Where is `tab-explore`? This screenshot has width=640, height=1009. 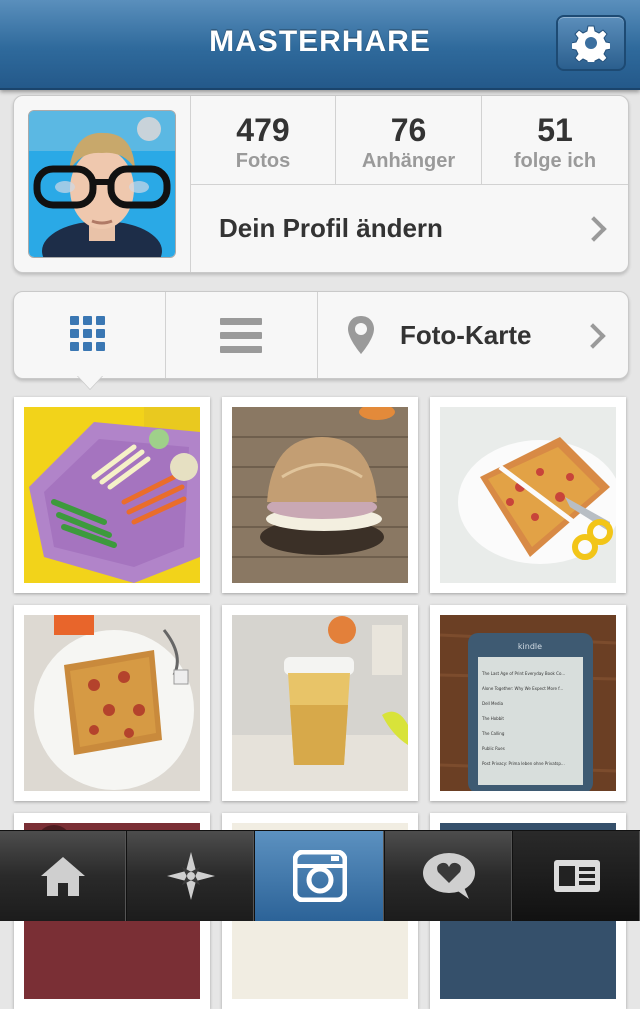 tab-explore is located at coordinates (191, 876).